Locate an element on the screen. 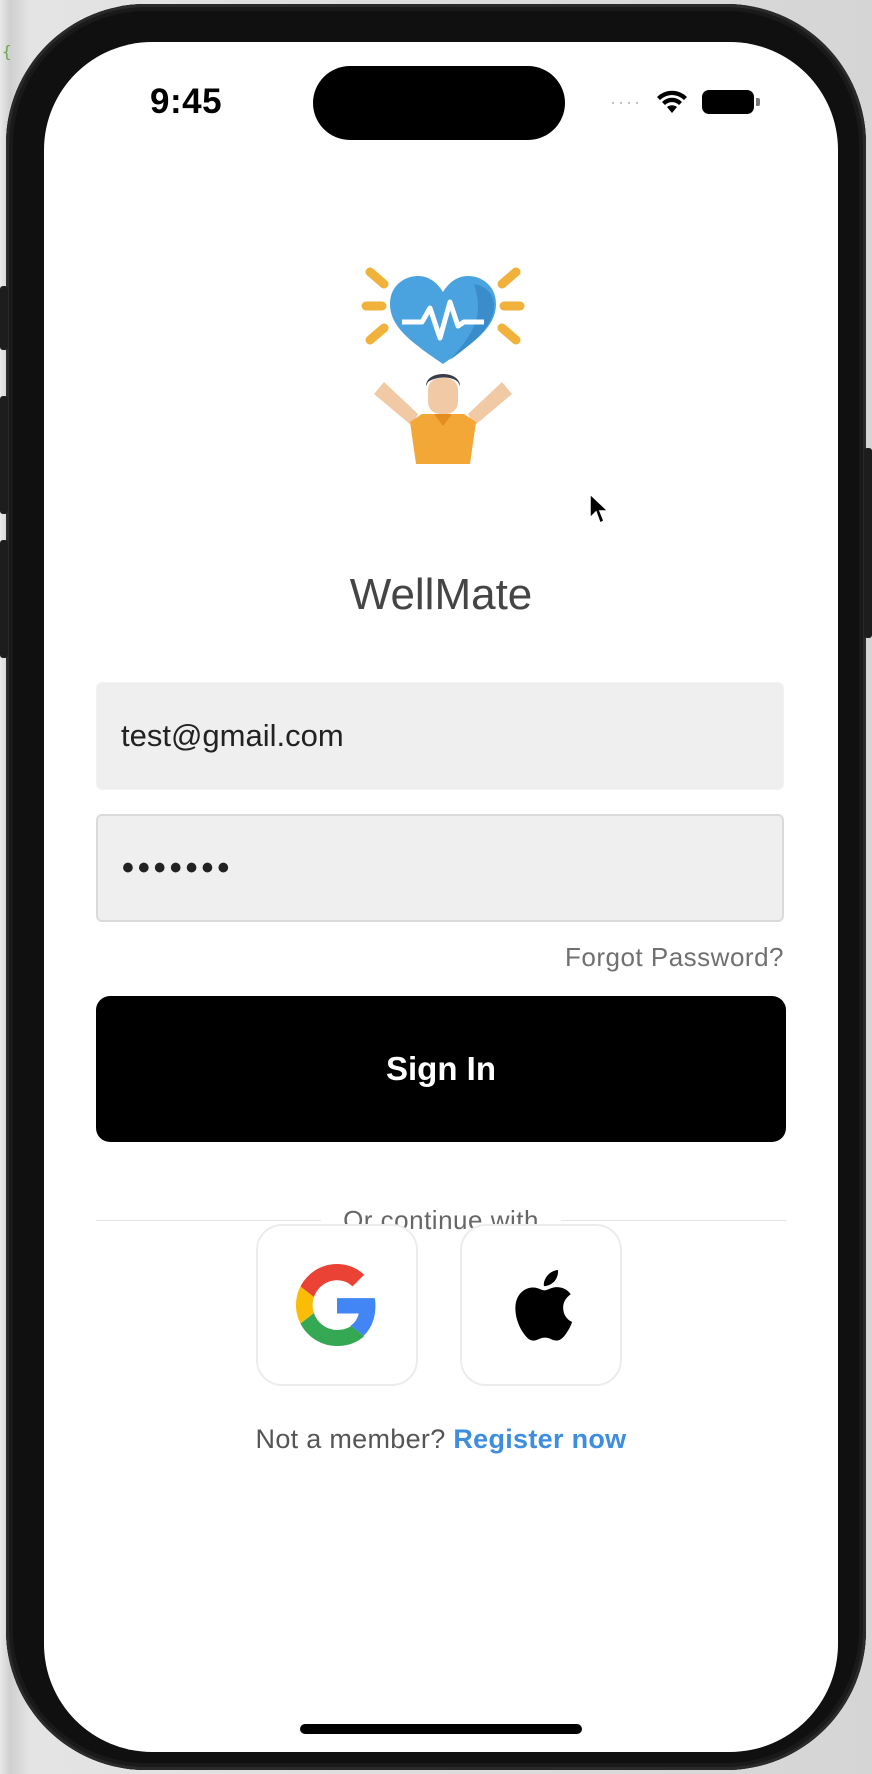  signal-dots-icon: ···· is located at coordinates (626, 101).